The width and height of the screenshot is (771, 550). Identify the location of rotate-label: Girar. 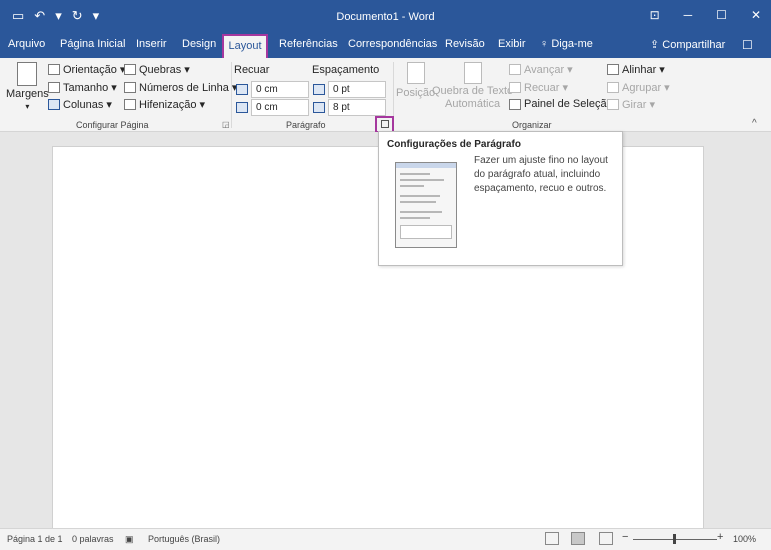
(634, 104).